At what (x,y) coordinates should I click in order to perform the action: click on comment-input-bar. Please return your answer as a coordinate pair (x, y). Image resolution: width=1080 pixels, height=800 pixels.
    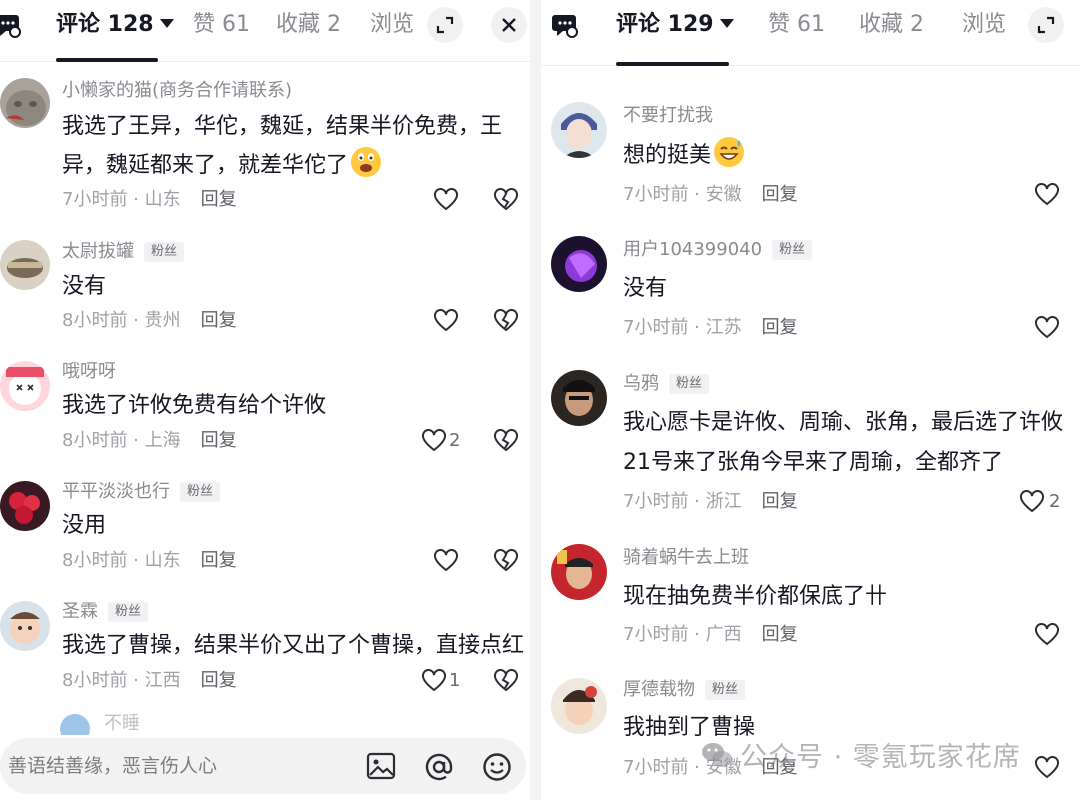
    Looking at the image, I should click on (265, 767).